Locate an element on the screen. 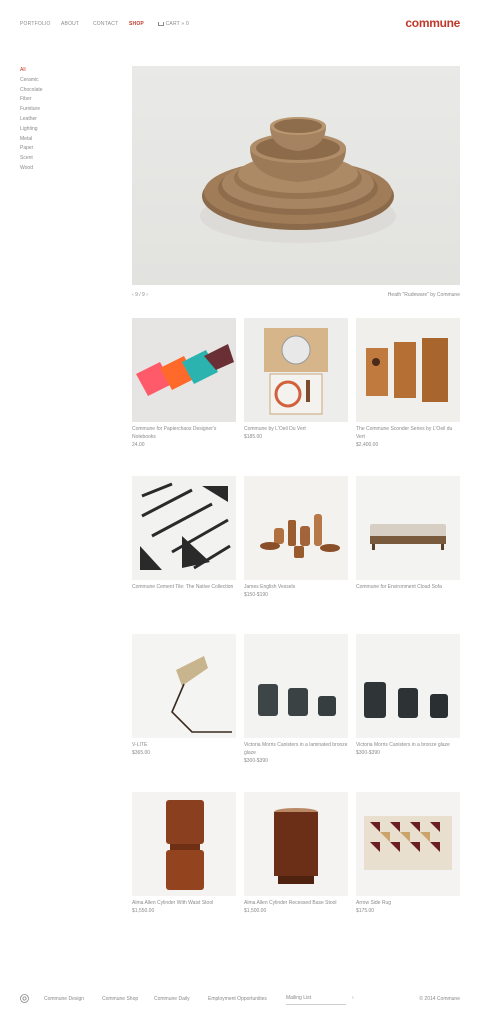  sidebar-item-ceramic: Ceramic is located at coordinates (60, 81).